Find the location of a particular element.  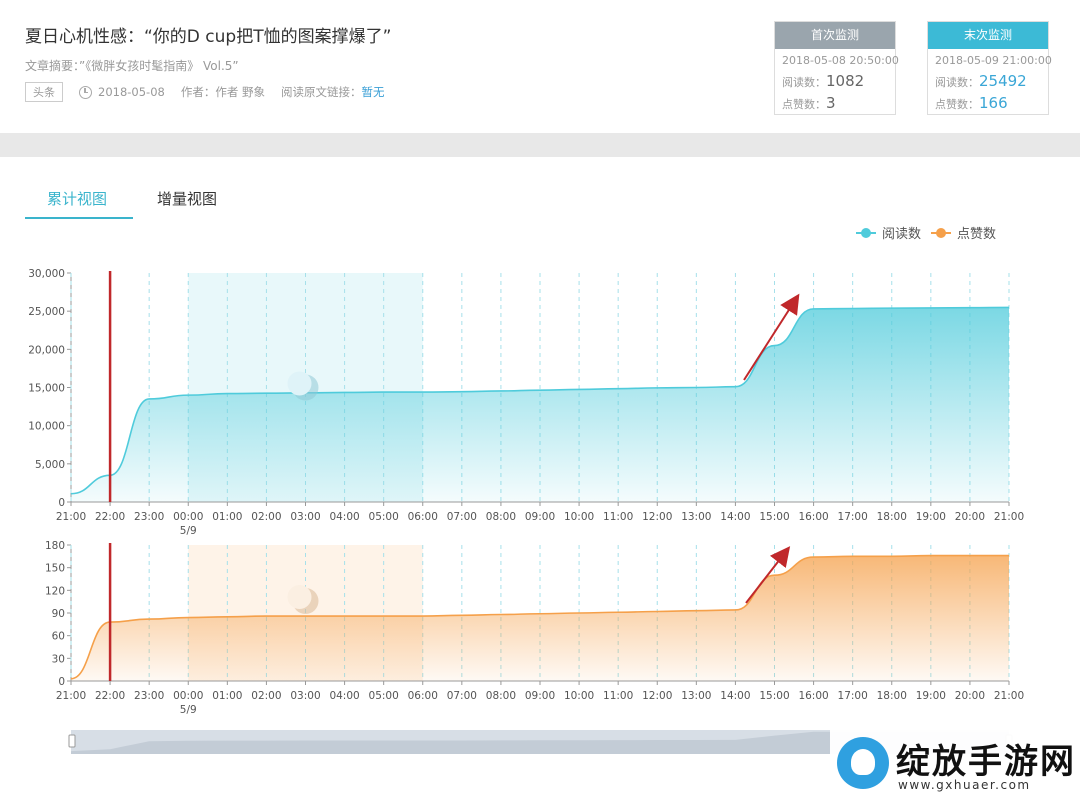

y-tick-label: 120 is located at coordinates (55, 591).